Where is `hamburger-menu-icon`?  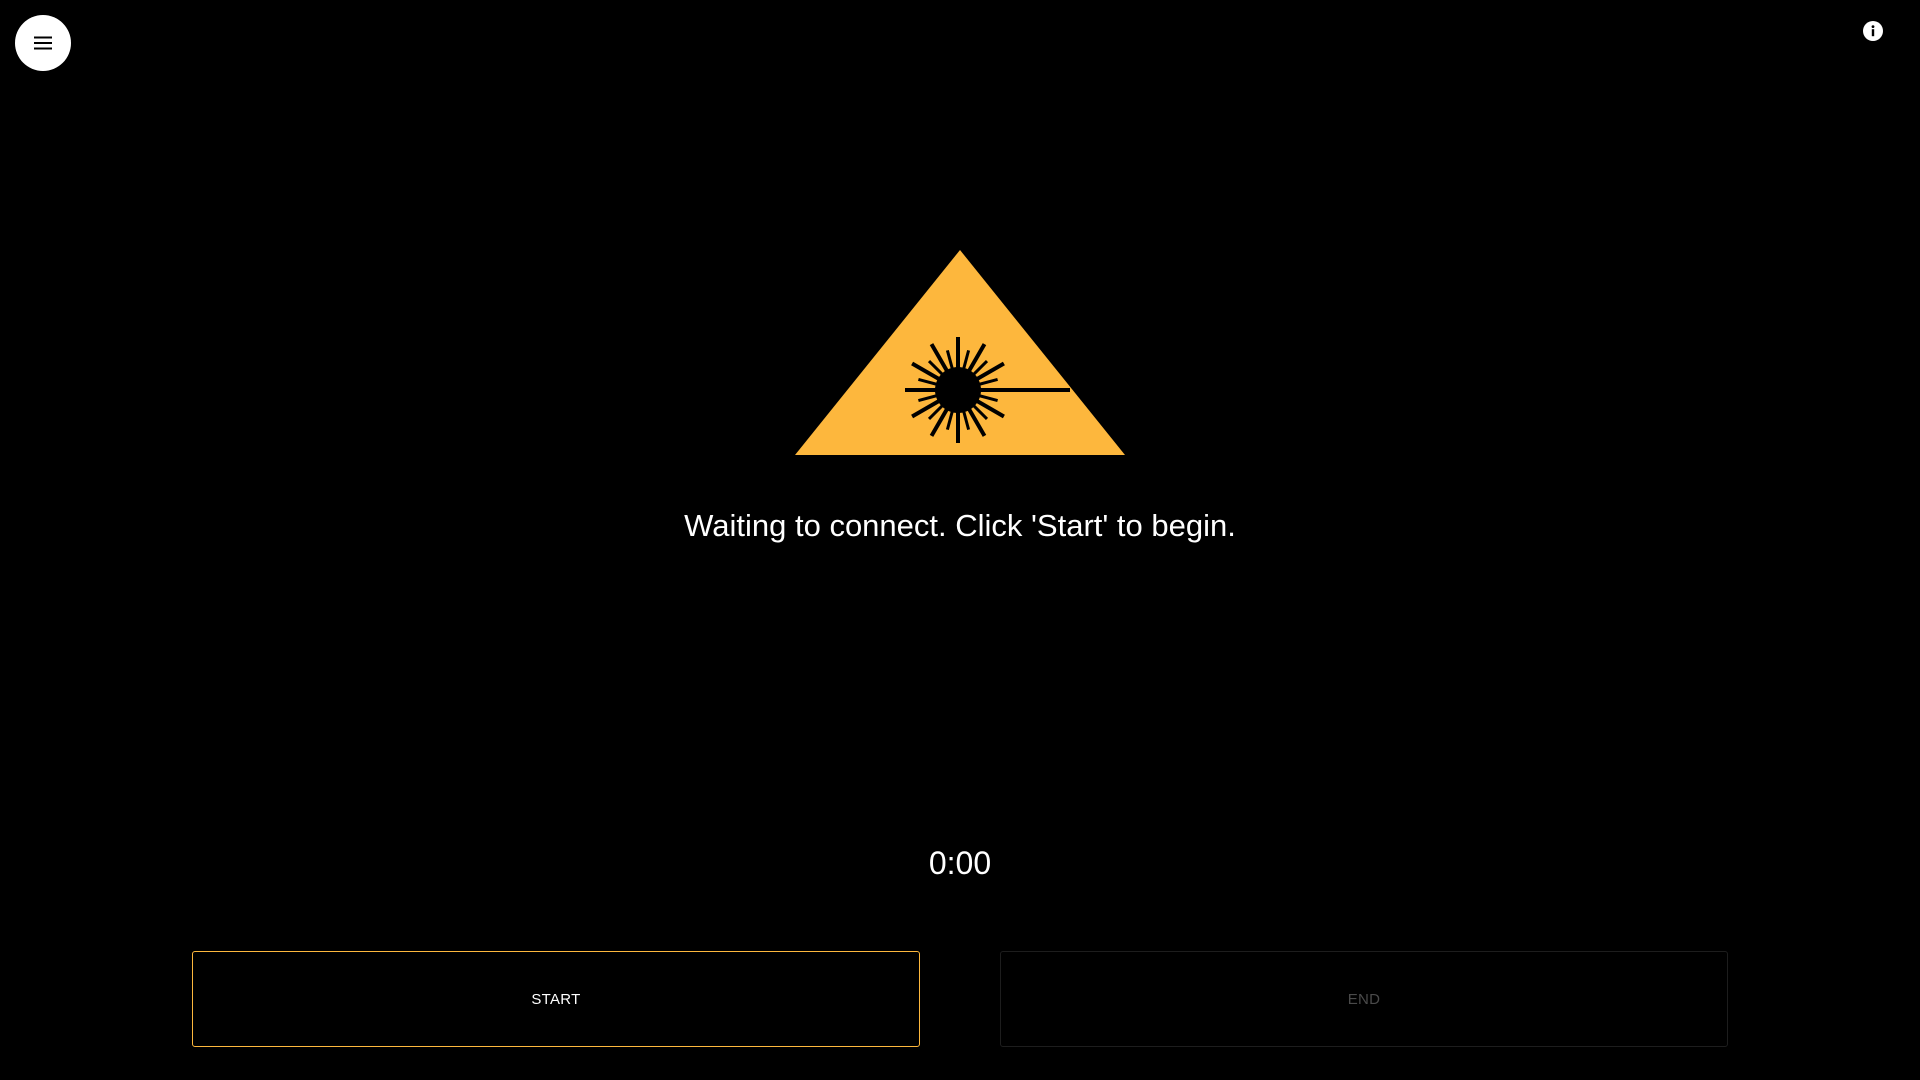 hamburger-menu-icon is located at coordinates (43, 43).